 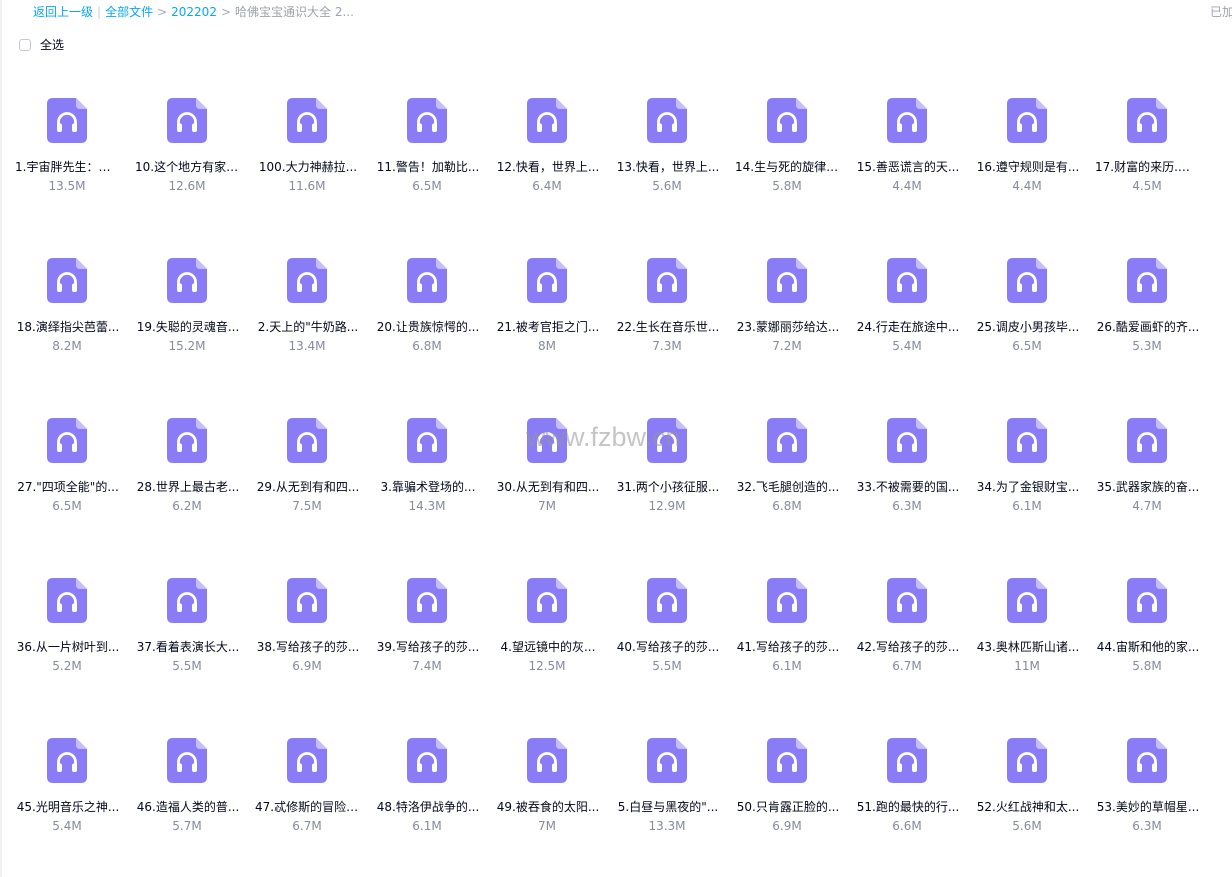 I want to click on file-tile: 40.写给孩子的莎... 5.5M, so click(x=667, y=640).